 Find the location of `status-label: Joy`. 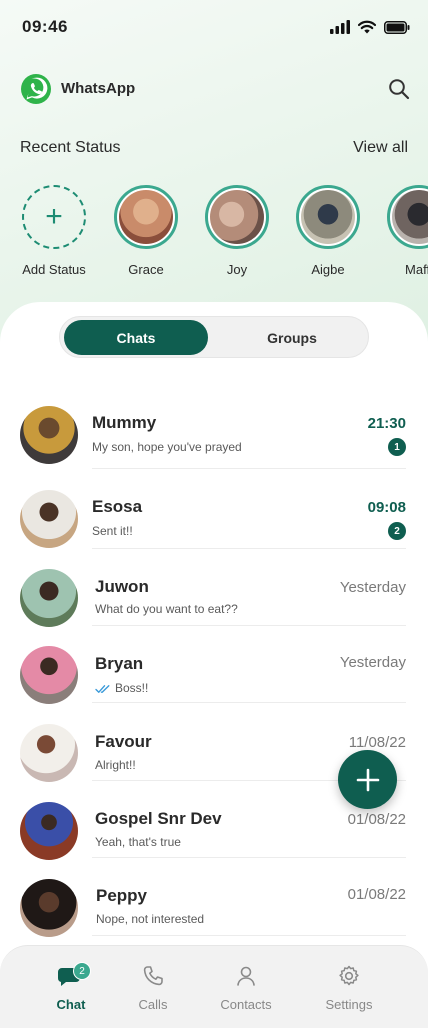

status-label: Joy is located at coordinates (237, 269).